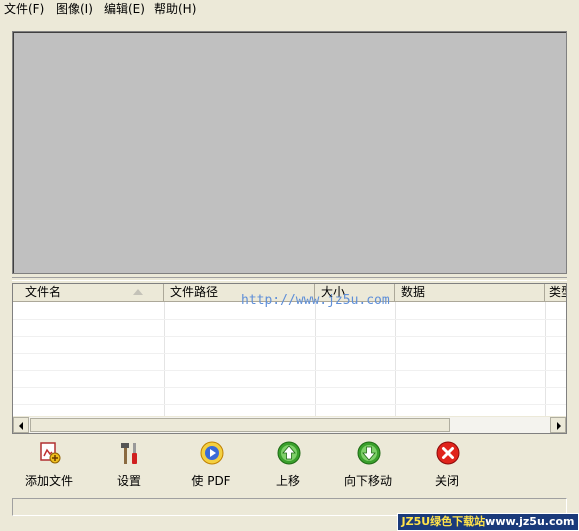 The height and width of the screenshot is (531, 579). Describe the element at coordinates (124, 9) in the screenshot. I see `menu-edit: 编辑(E)` at that location.